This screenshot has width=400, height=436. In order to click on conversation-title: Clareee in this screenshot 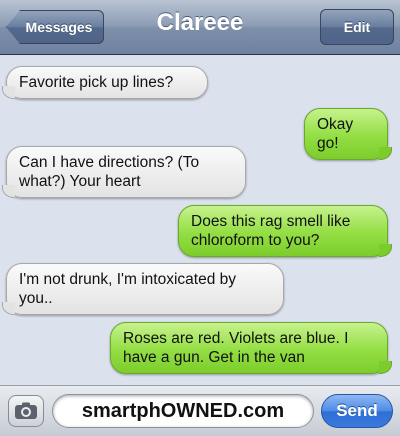, I will do `click(200, 22)`.